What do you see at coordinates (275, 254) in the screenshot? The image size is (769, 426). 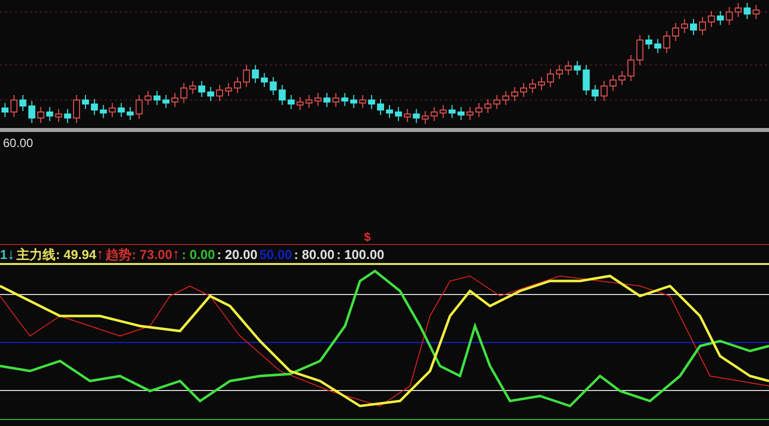 I see `legend-value: 50.00` at bounding box center [275, 254].